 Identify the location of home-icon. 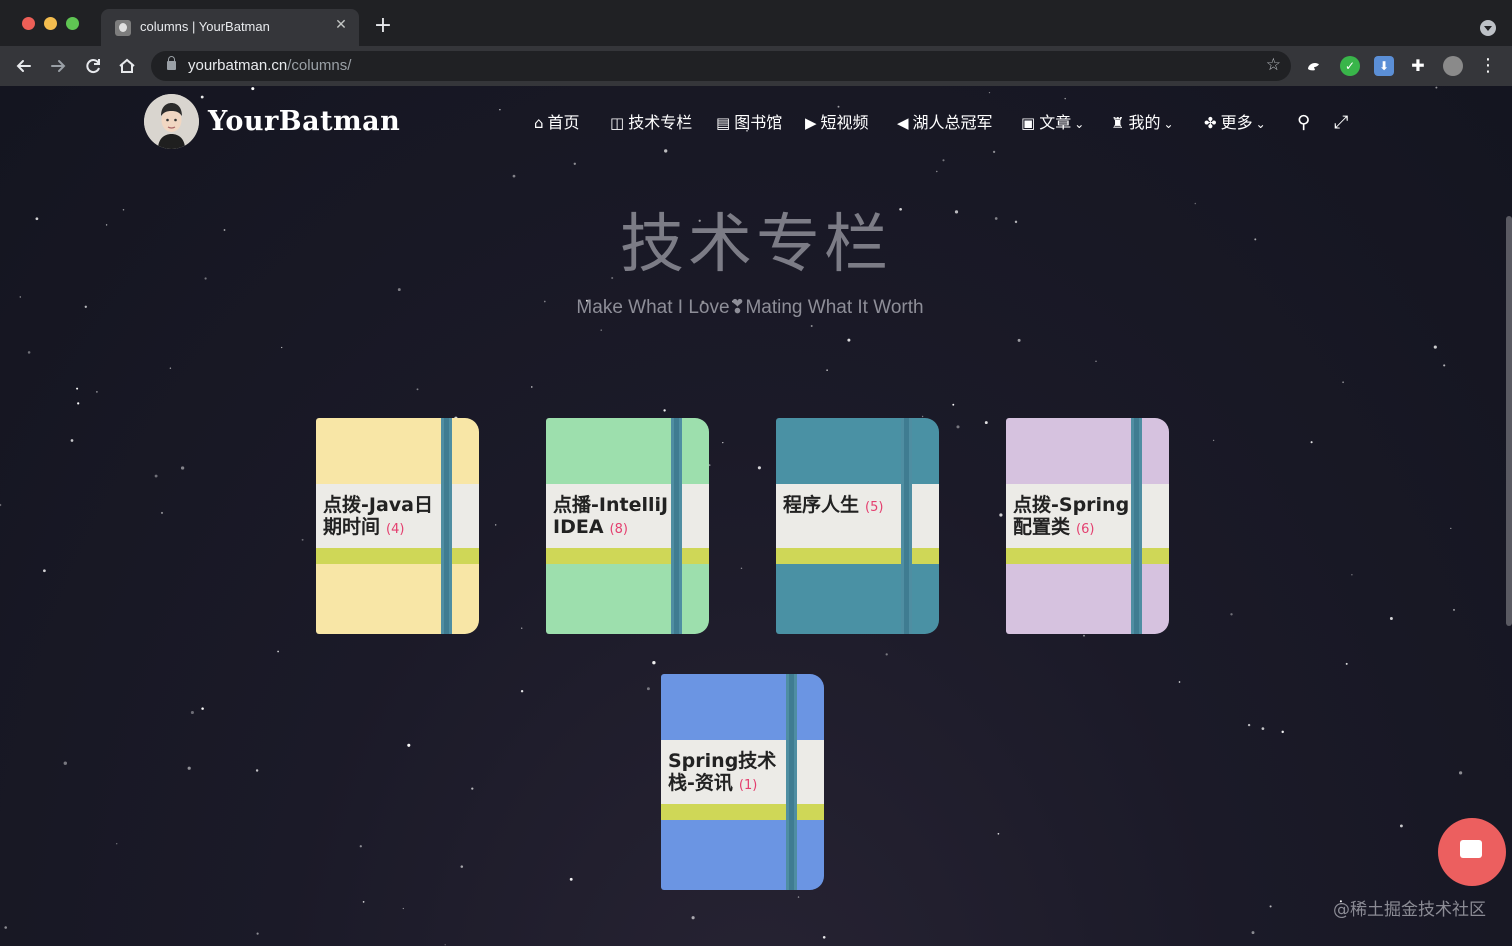
(127, 65).